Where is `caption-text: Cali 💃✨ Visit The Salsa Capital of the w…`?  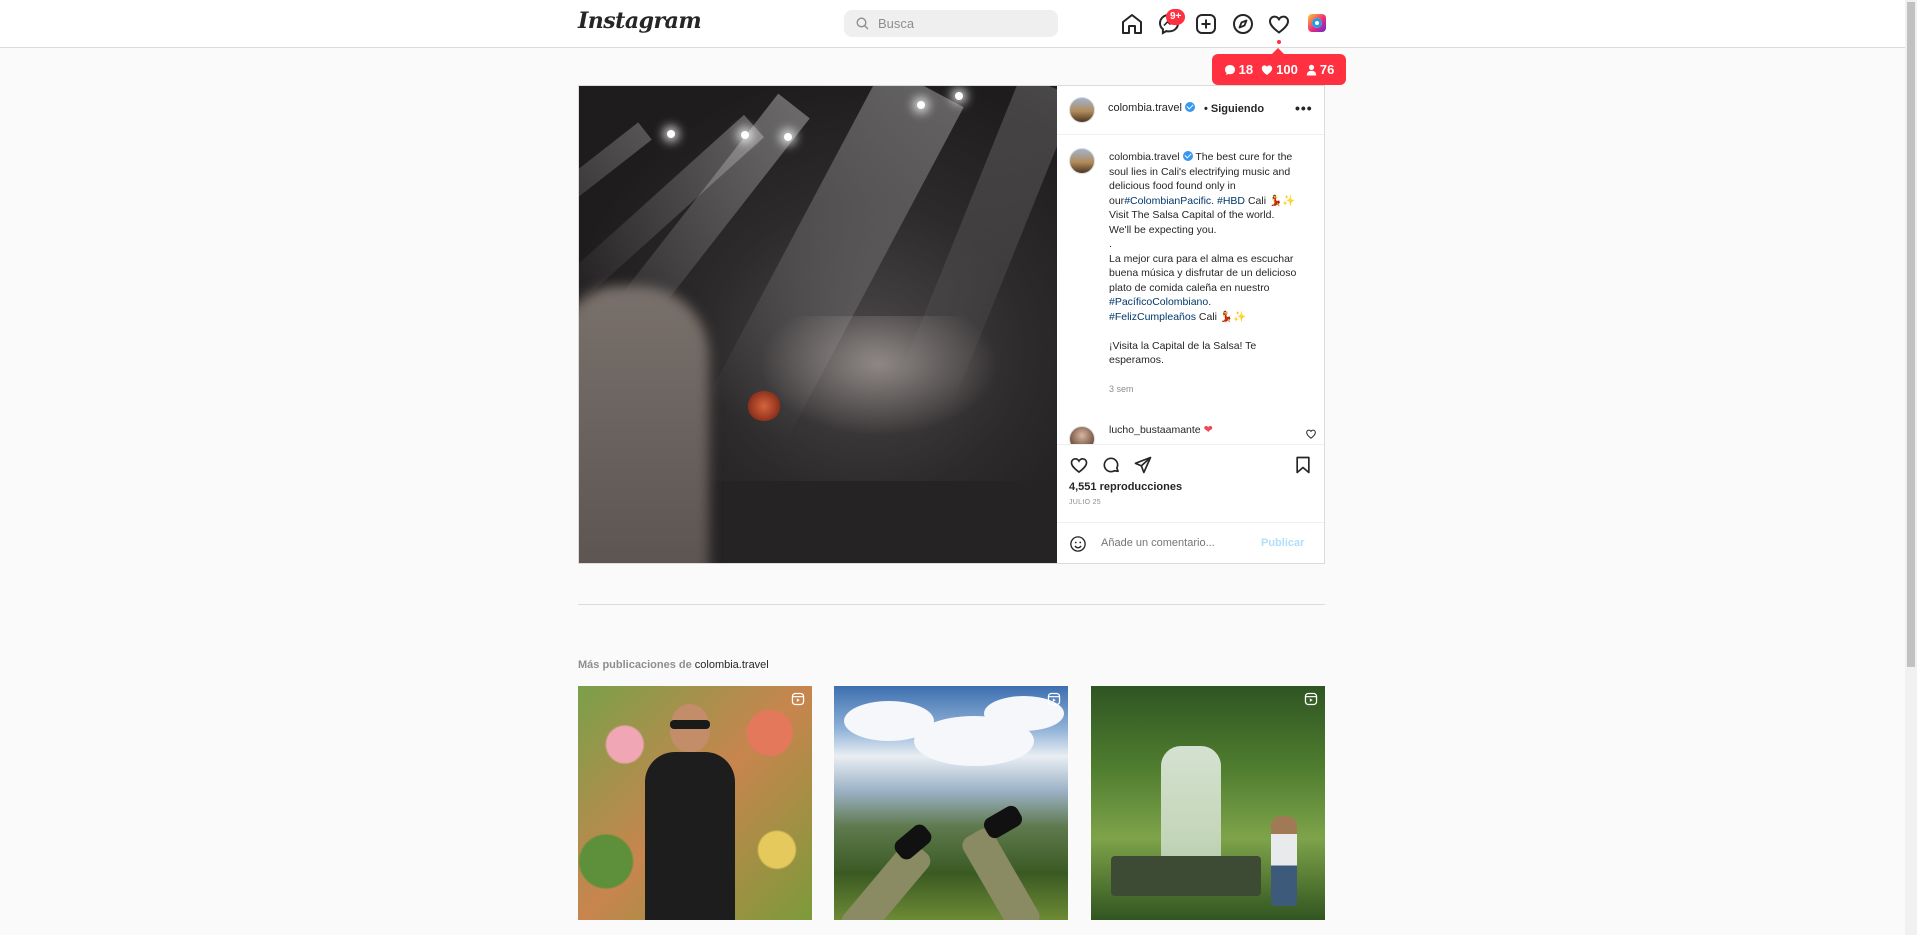 caption-text: Cali 💃✨ Visit The Salsa Capital of the w… is located at coordinates (1203, 244).